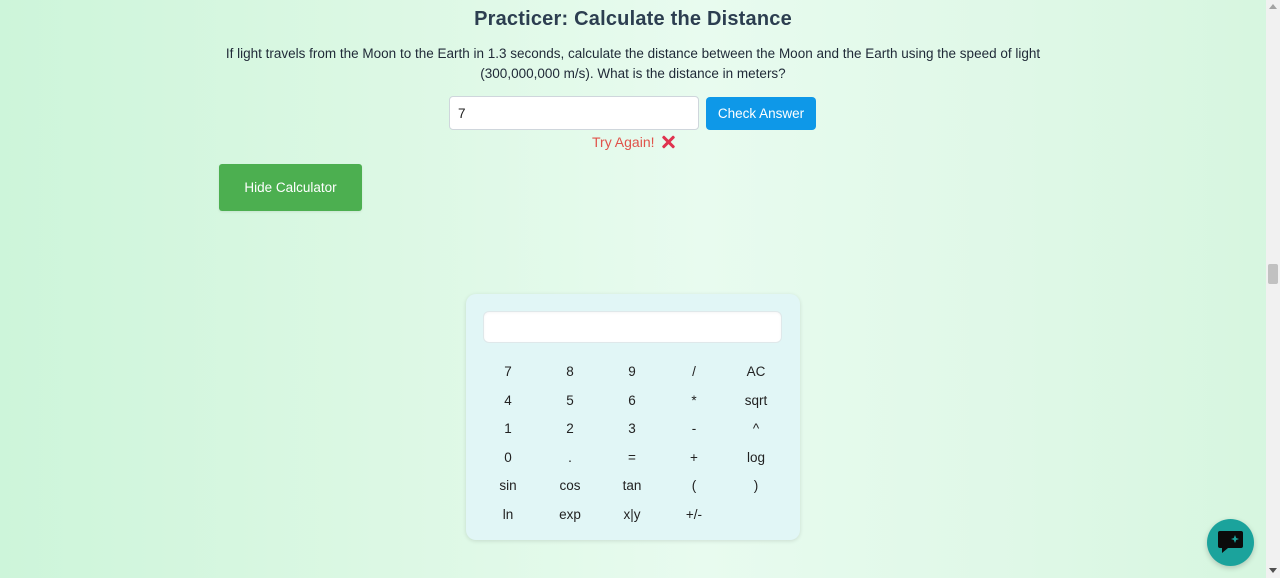  I want to click on calc-key-1: 1, so click(508, 429).